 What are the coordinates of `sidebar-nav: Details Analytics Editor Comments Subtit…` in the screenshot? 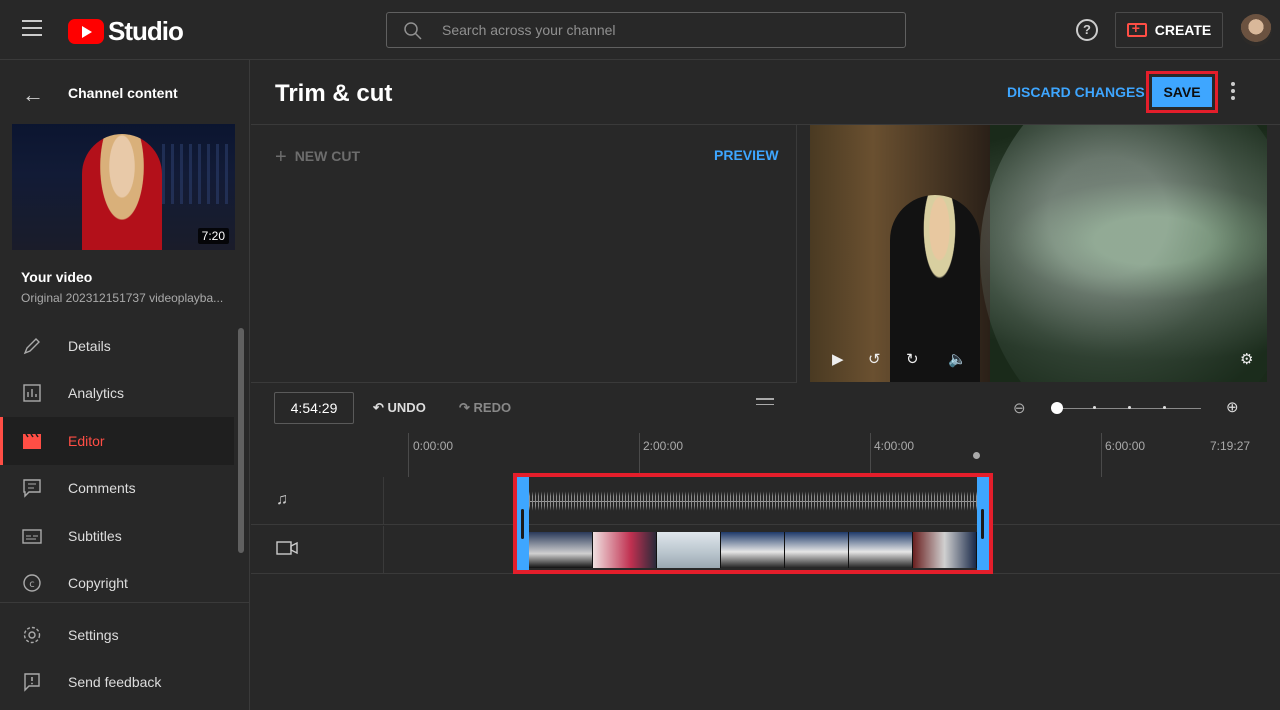 It's located at (117, 464).